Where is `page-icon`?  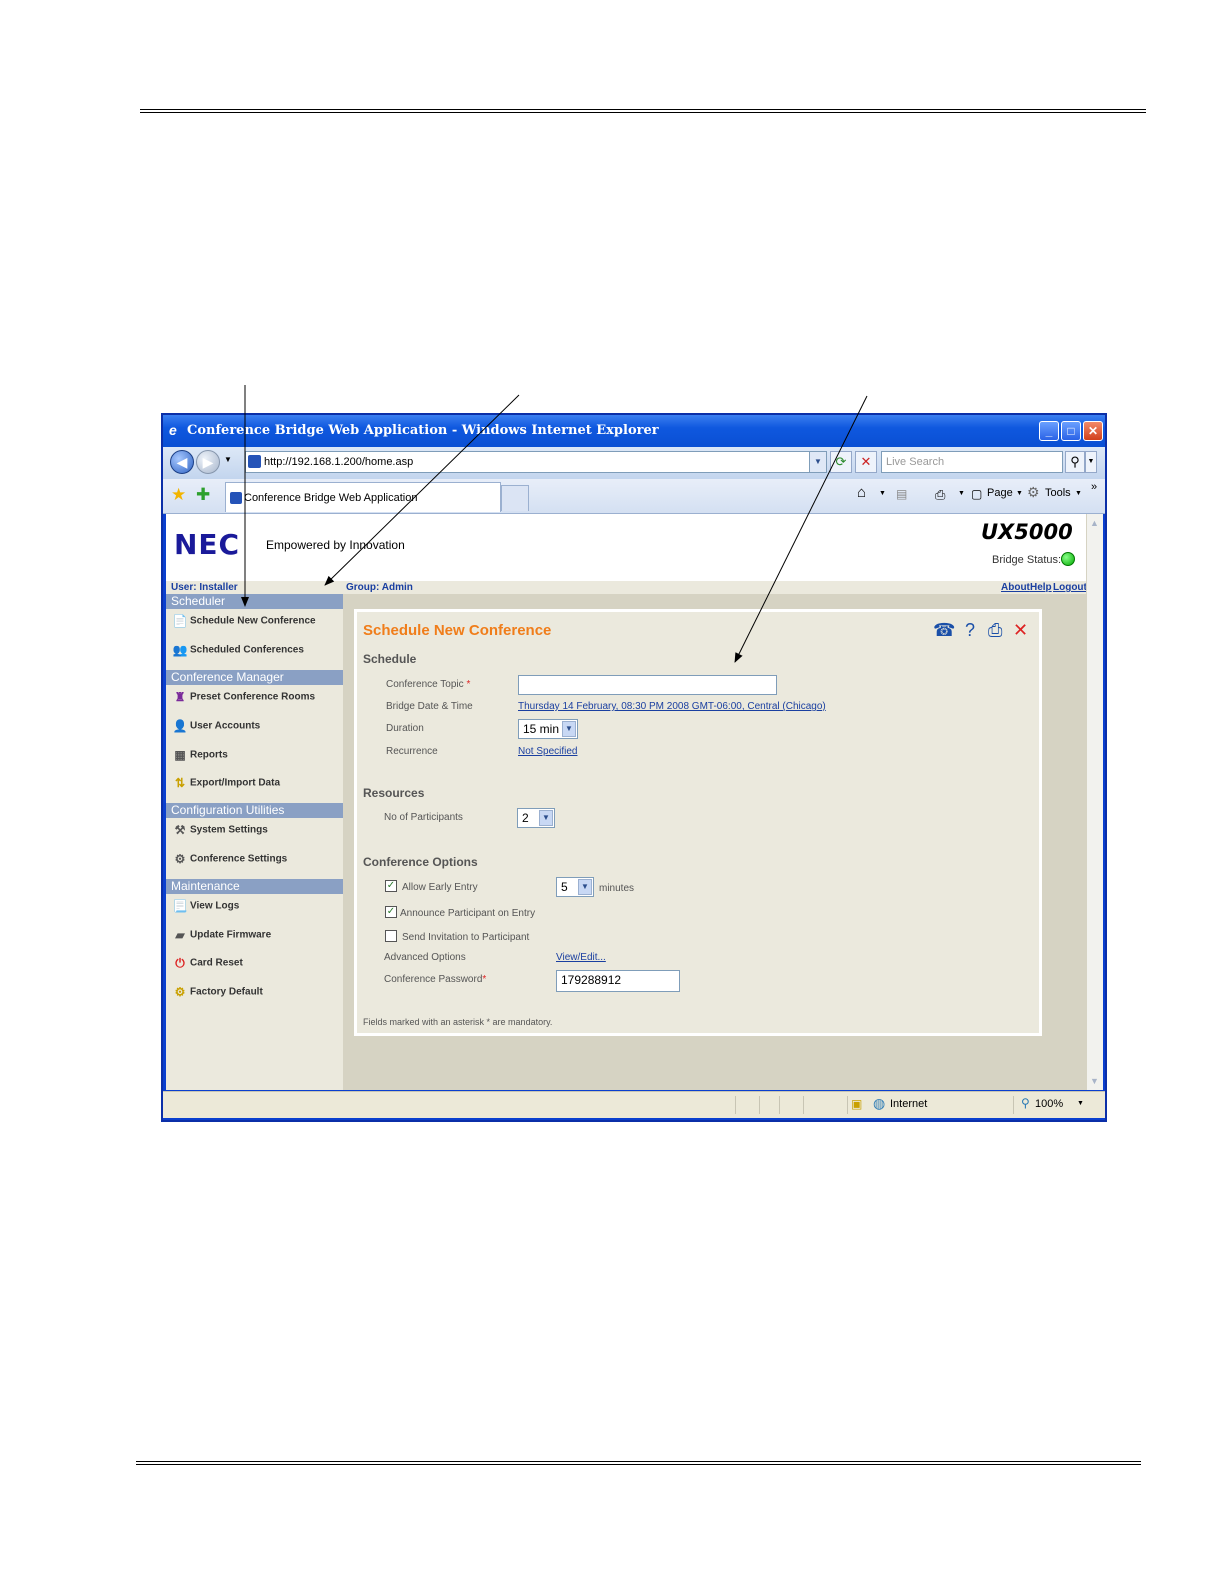 page-icon is located at coordinates (254, 461).